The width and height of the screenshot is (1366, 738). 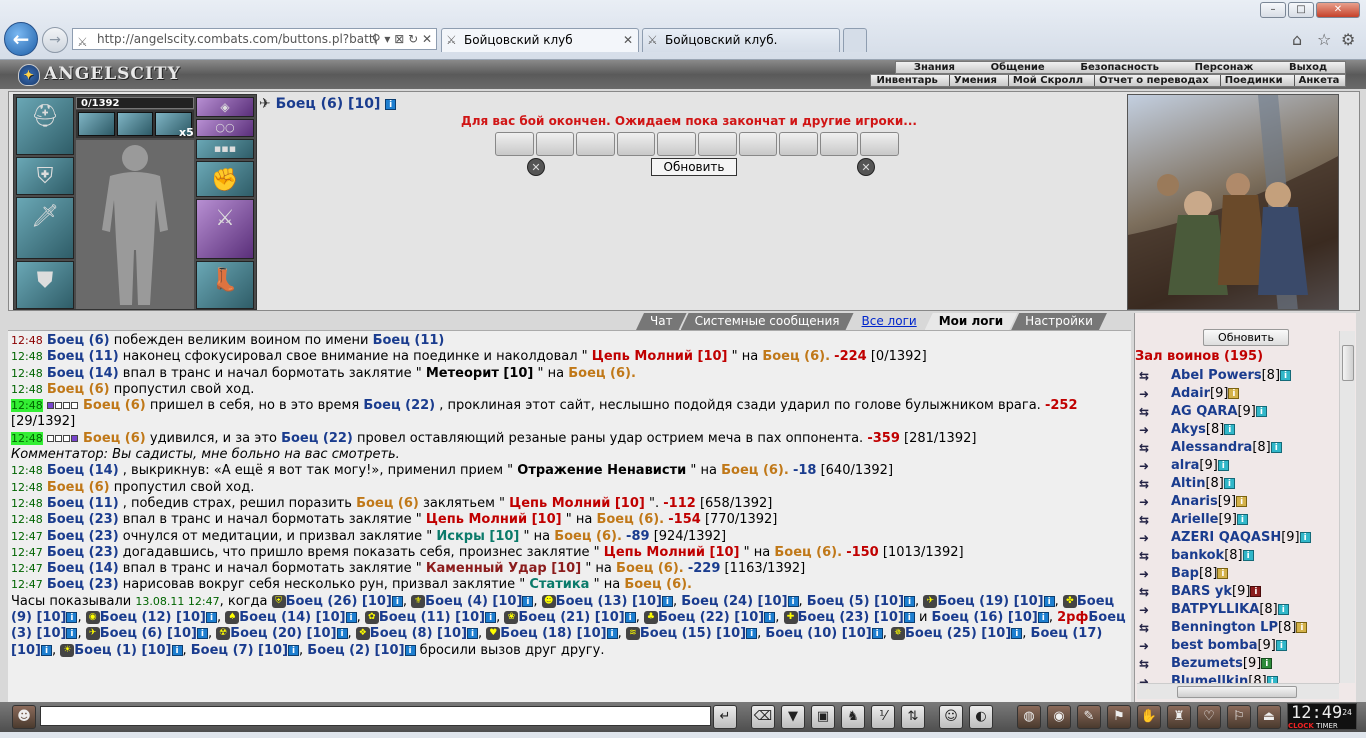 I want to click on boots-slot: 👢, so click(x=225, y=285).